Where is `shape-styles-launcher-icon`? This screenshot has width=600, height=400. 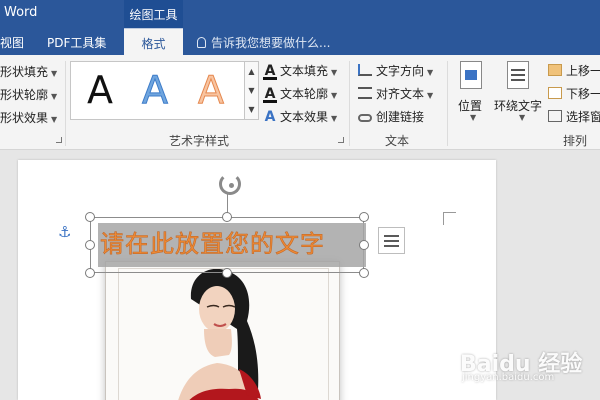
shape-styles-launcher-icon is located at coordinates (59, 140).